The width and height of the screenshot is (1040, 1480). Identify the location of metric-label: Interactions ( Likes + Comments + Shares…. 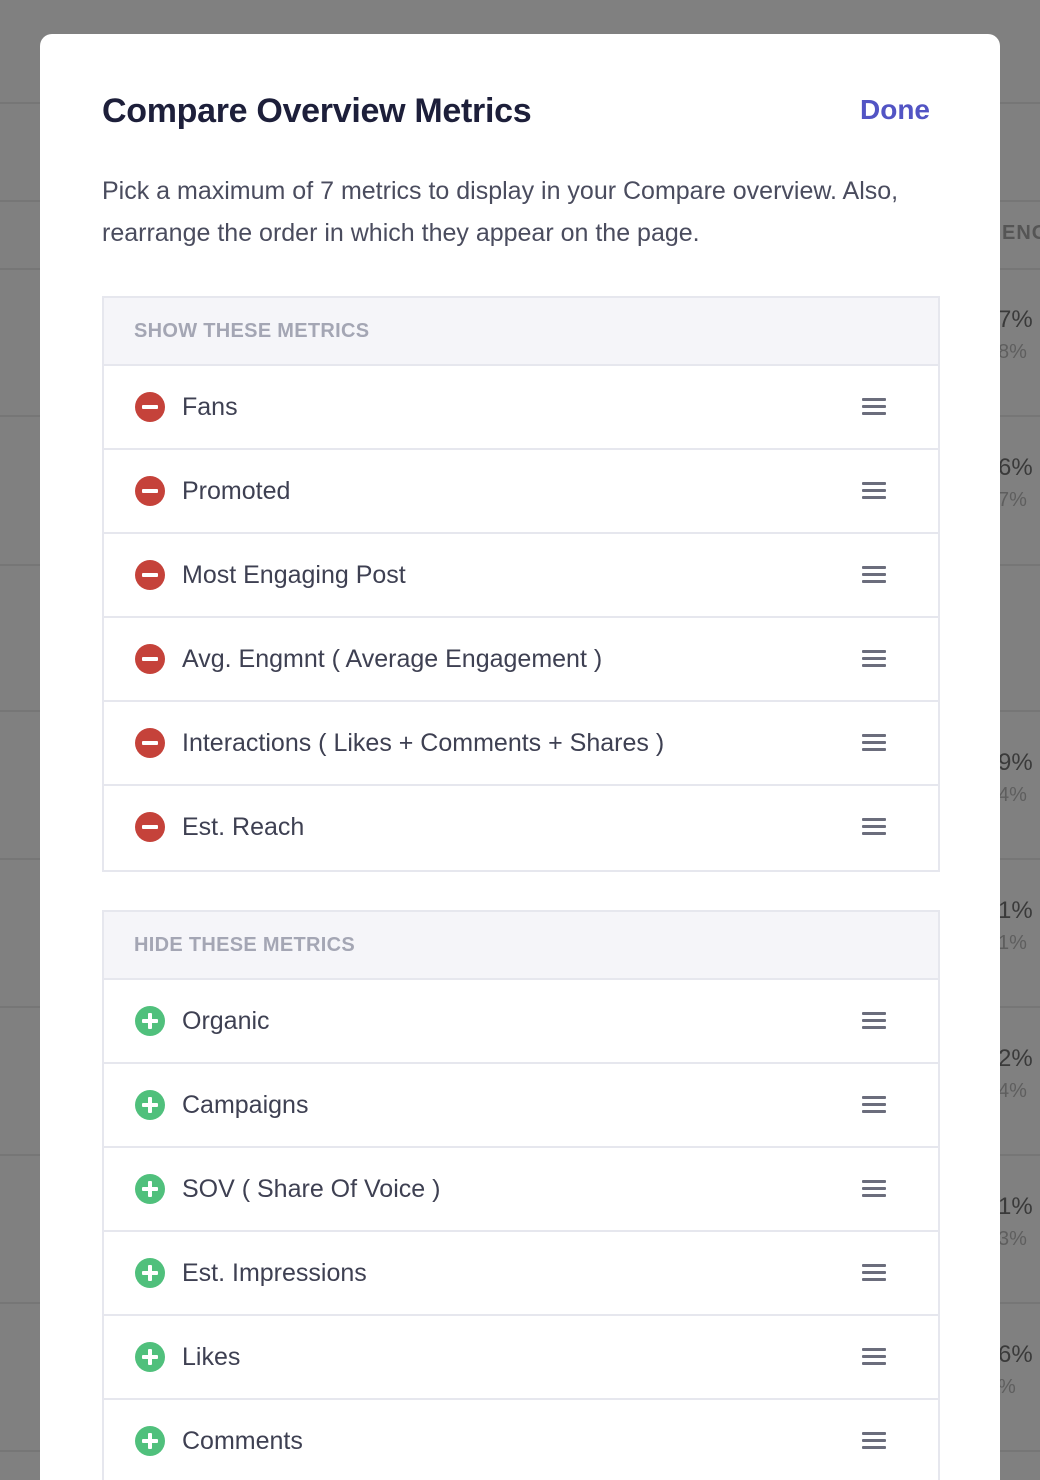
(423, 743).